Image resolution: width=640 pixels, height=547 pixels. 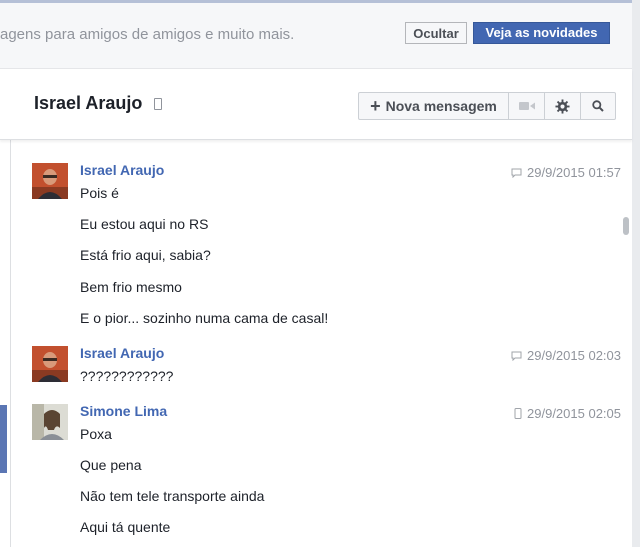 What do you see at coordinates (626, 226) in the screenshot?
I see `scrollbar-thumb` at bounding box center [626, 226].